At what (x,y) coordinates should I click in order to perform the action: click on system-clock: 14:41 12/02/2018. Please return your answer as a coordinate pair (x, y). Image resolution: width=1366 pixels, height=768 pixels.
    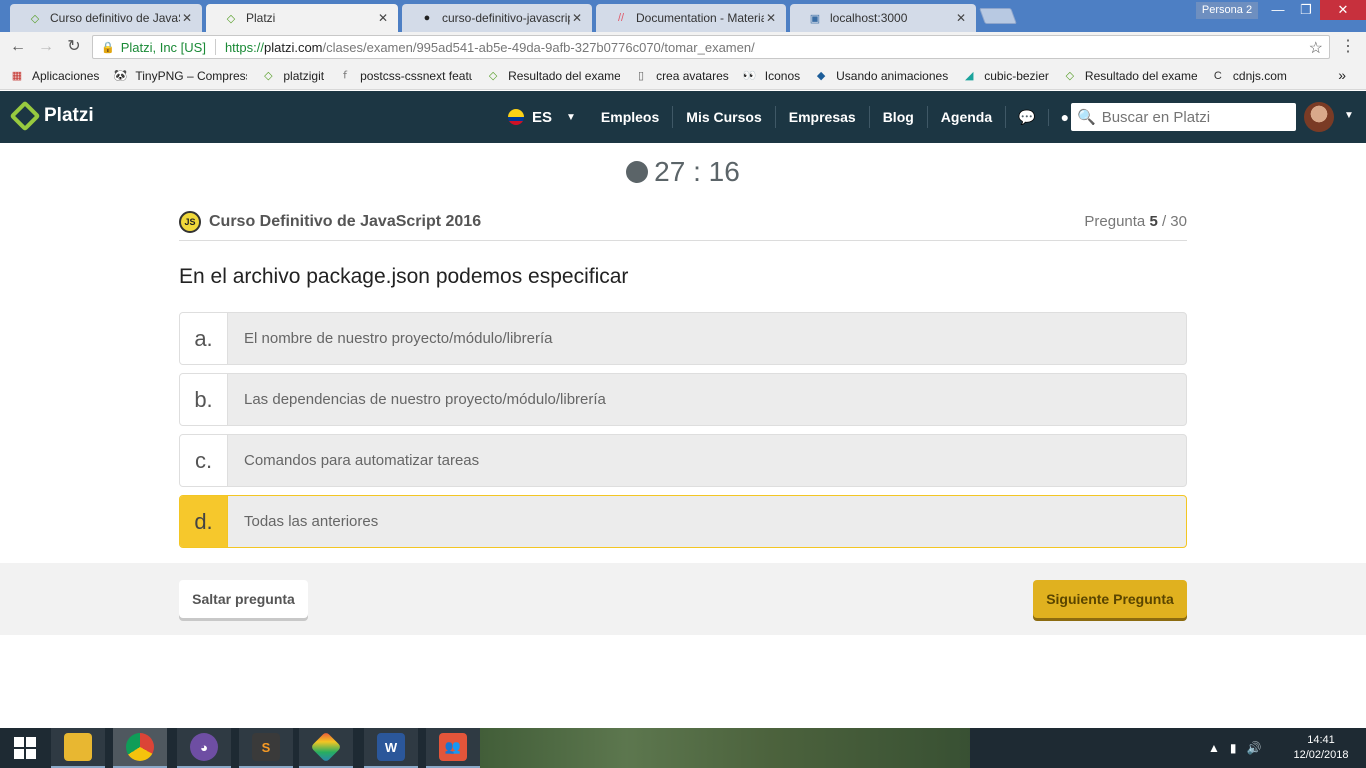
    Looking at the image, I should click on (1321, 748).